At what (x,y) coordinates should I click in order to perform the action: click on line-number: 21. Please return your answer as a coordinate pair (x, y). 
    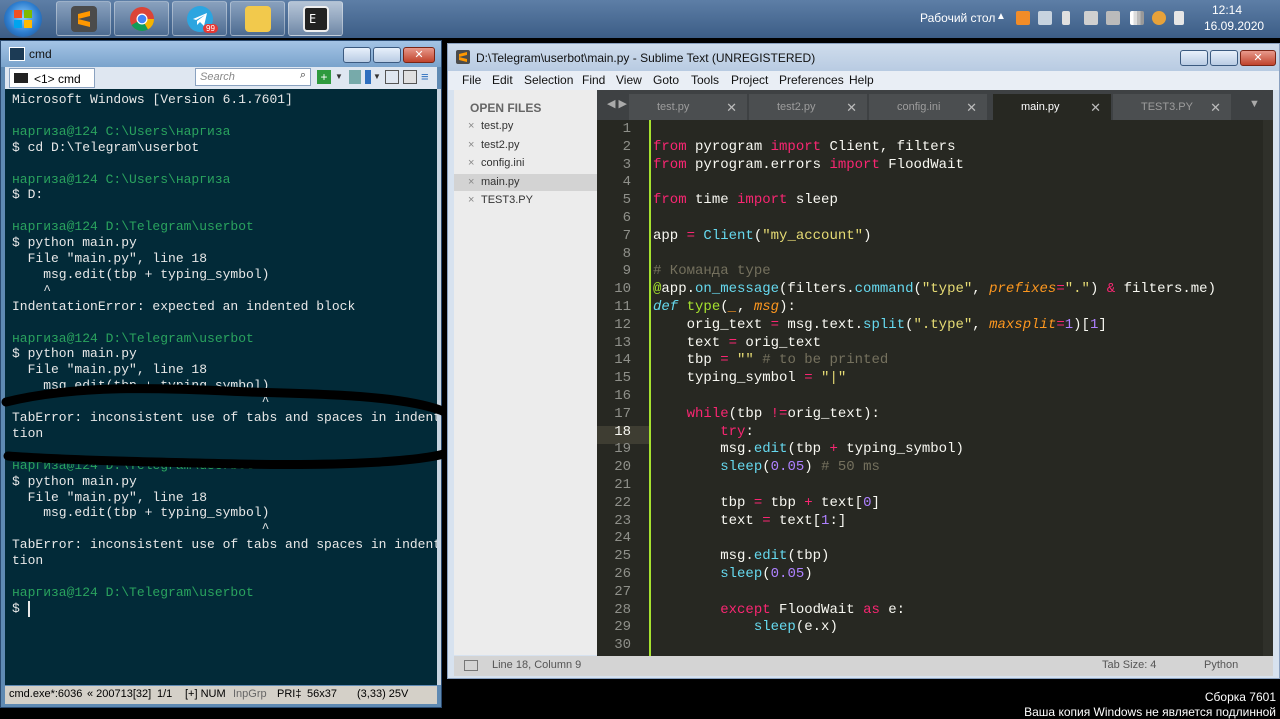
    Looking at the image, I should click on (622, 485).